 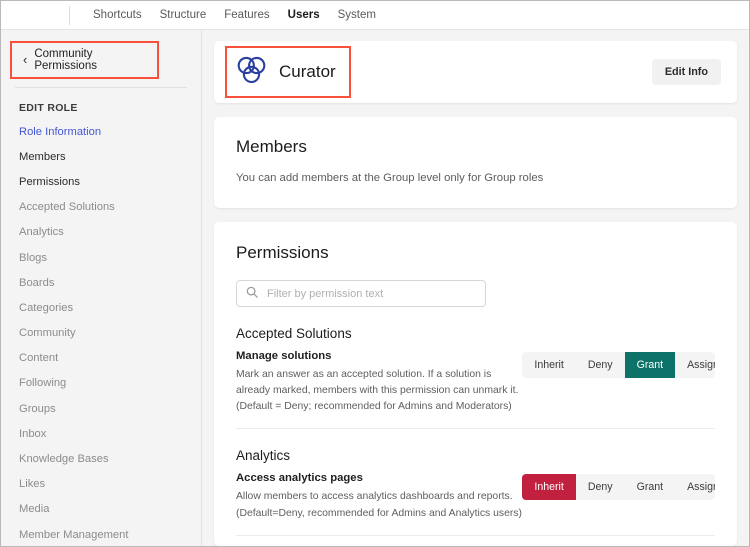 What do you see at coordinates (183, 15) in the screenshot?
I see `top-nav-item-structure: Structure` at bounding box center [183, 15].